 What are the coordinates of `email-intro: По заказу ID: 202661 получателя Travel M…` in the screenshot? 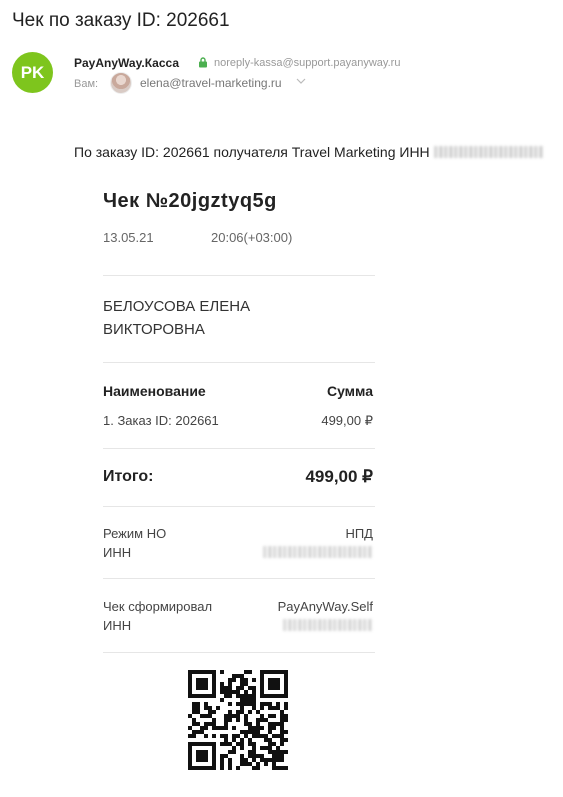 It's located at (309, 152).